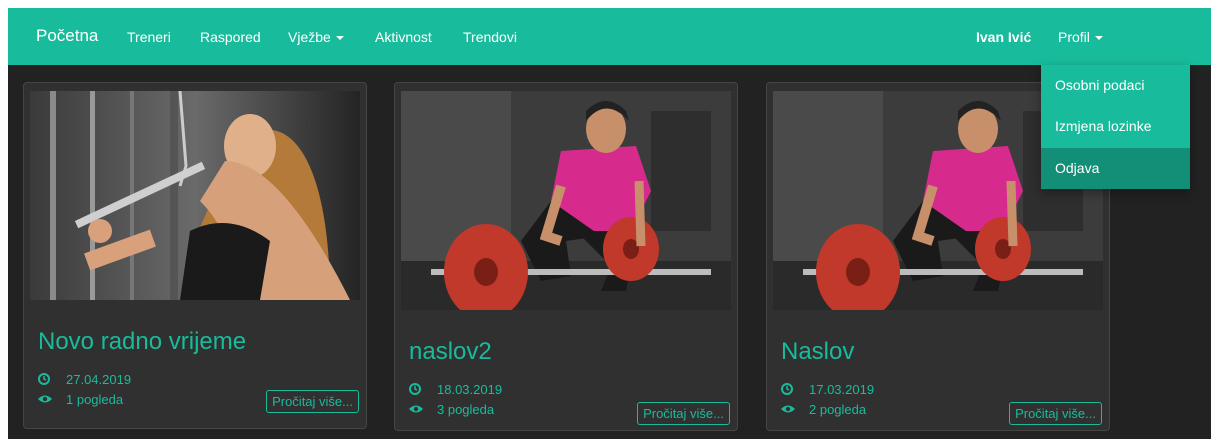 The height and width of the screenshot is (439, 1213). Describe the element at coordinates (142, 342) in the screenshot. I see `news-title: Novo radno vrijeme` at that location.